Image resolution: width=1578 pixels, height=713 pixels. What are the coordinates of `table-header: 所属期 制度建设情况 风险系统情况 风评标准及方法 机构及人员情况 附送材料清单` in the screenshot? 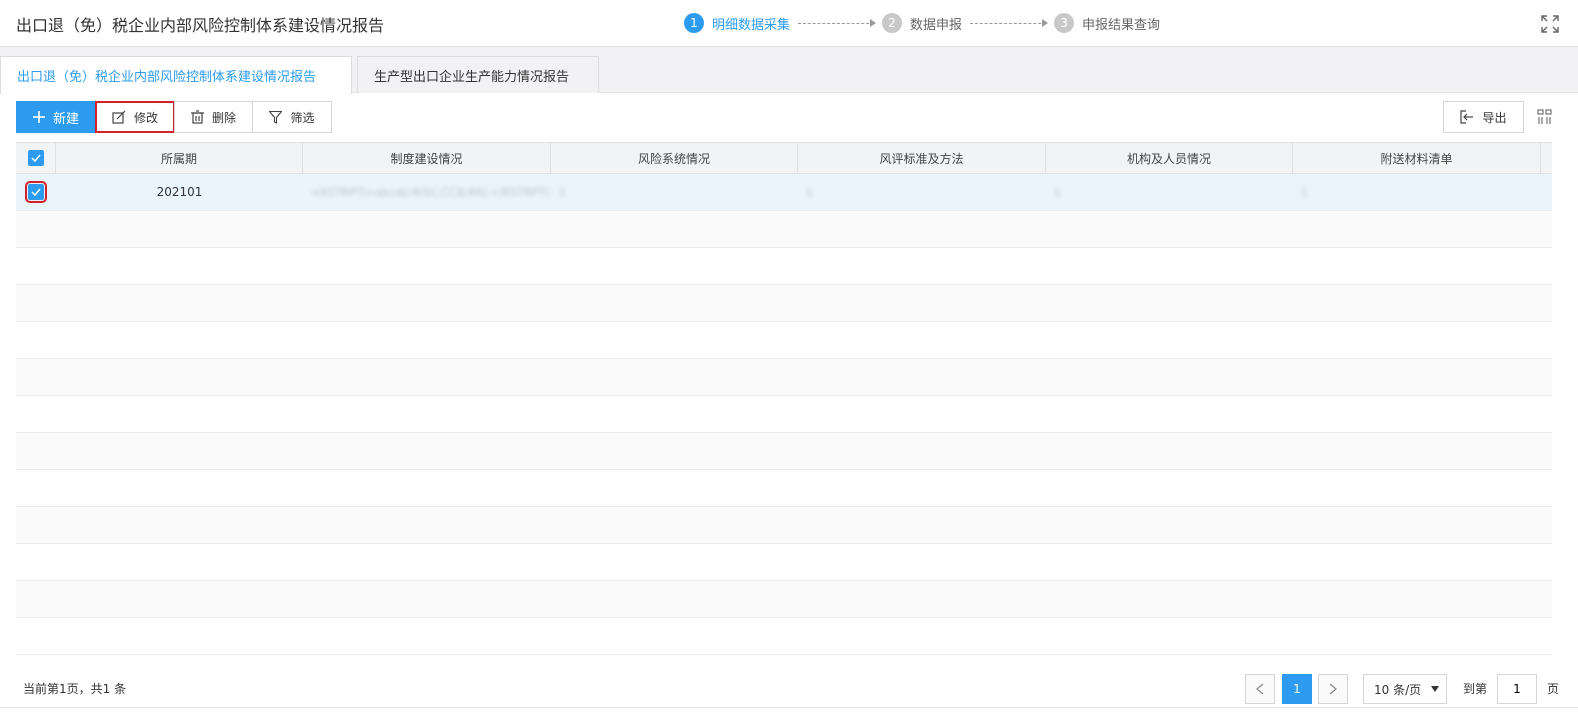 It's located at (784, 158).